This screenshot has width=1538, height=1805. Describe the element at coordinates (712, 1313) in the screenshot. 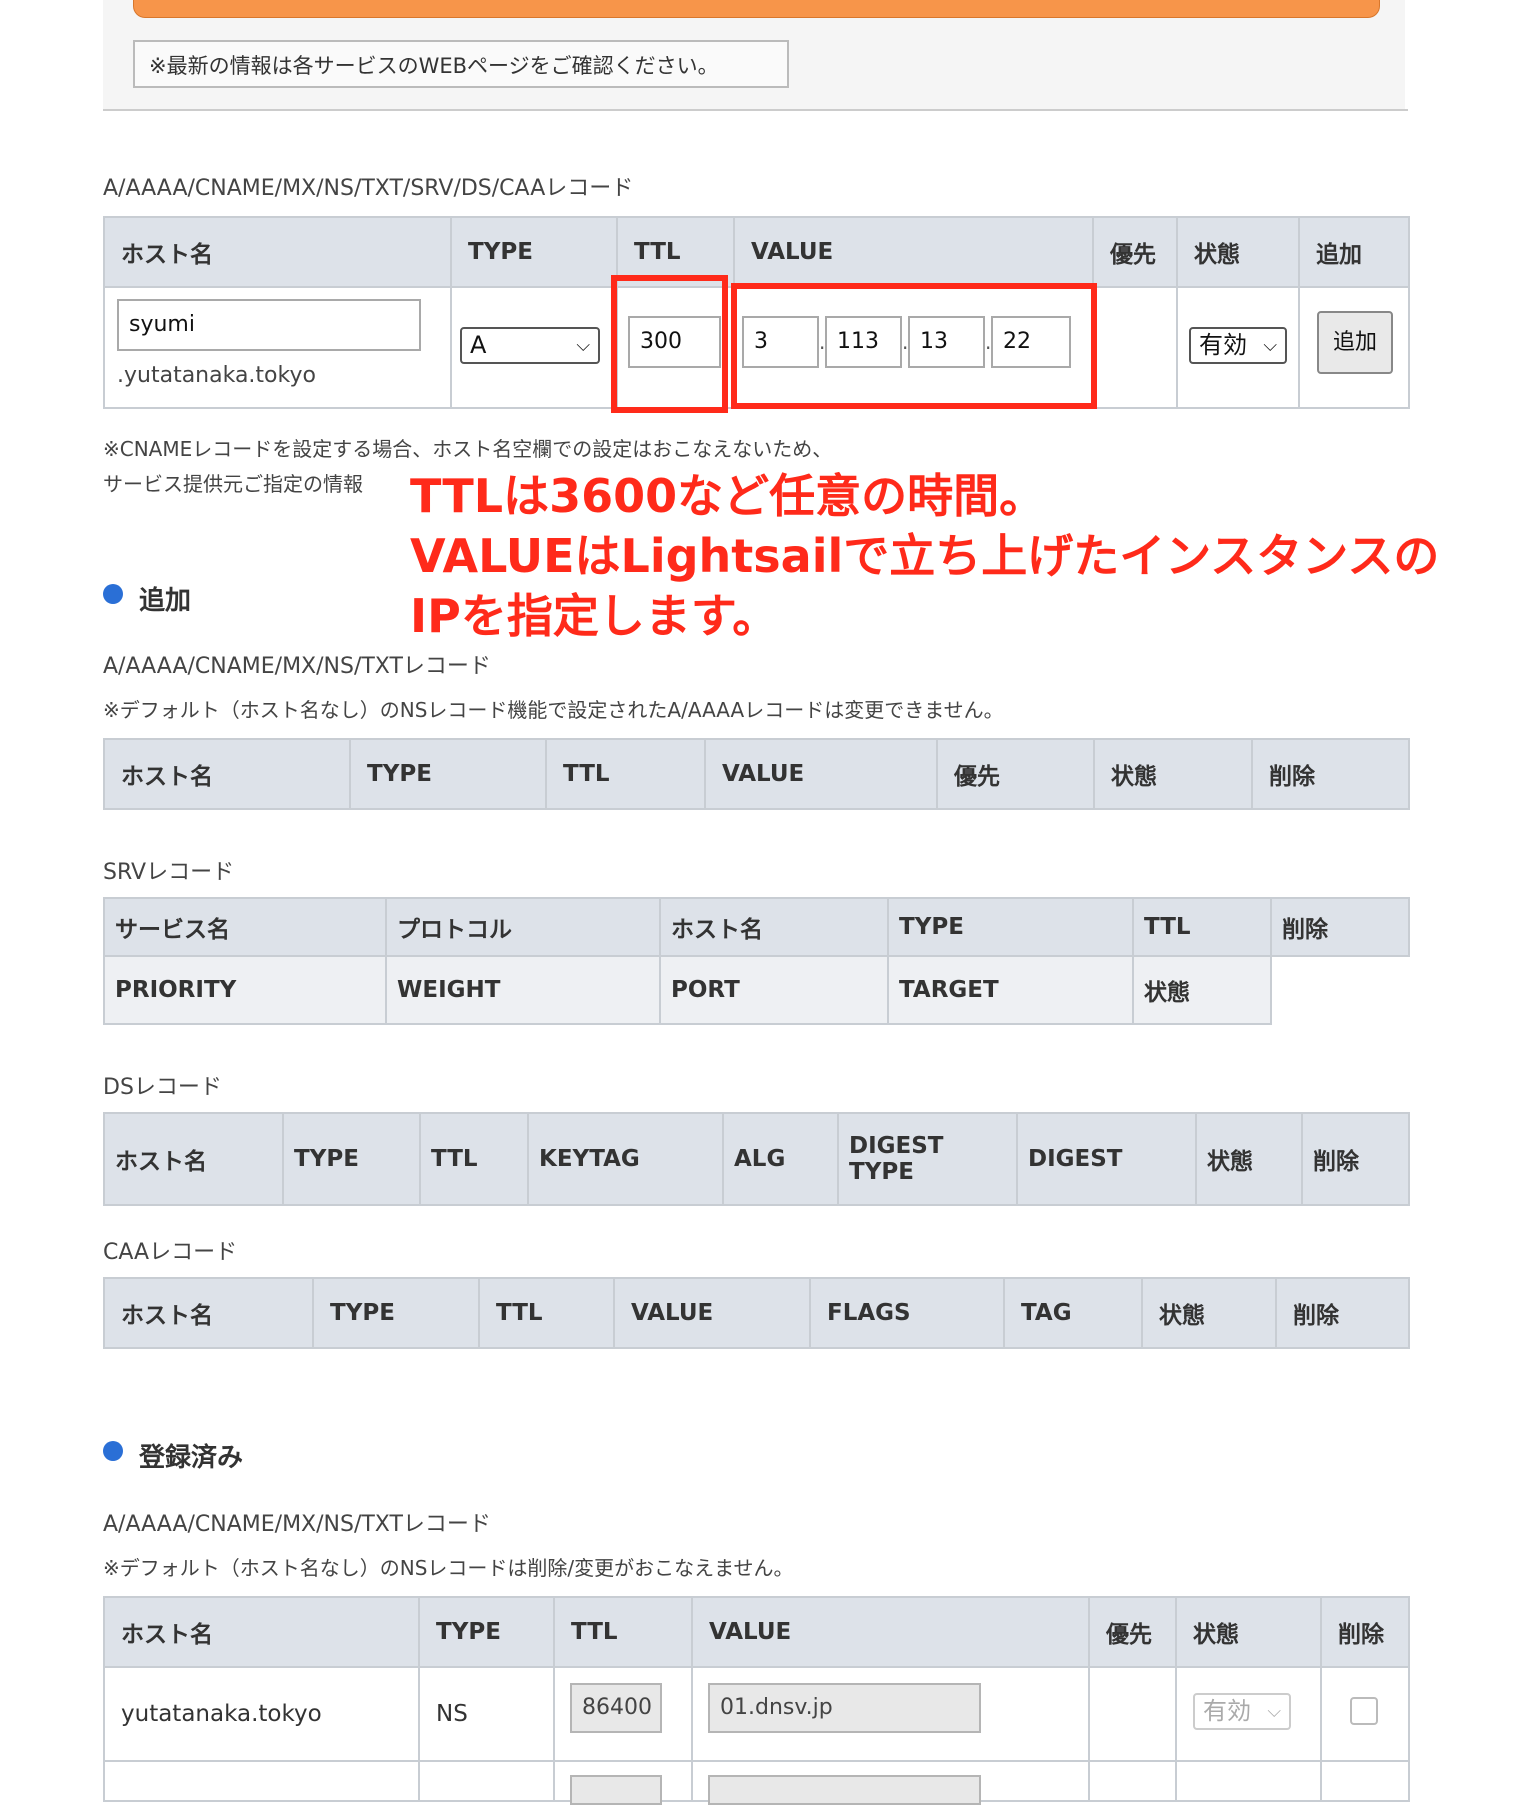

I see `caa-header-value: VALUE` at that location.